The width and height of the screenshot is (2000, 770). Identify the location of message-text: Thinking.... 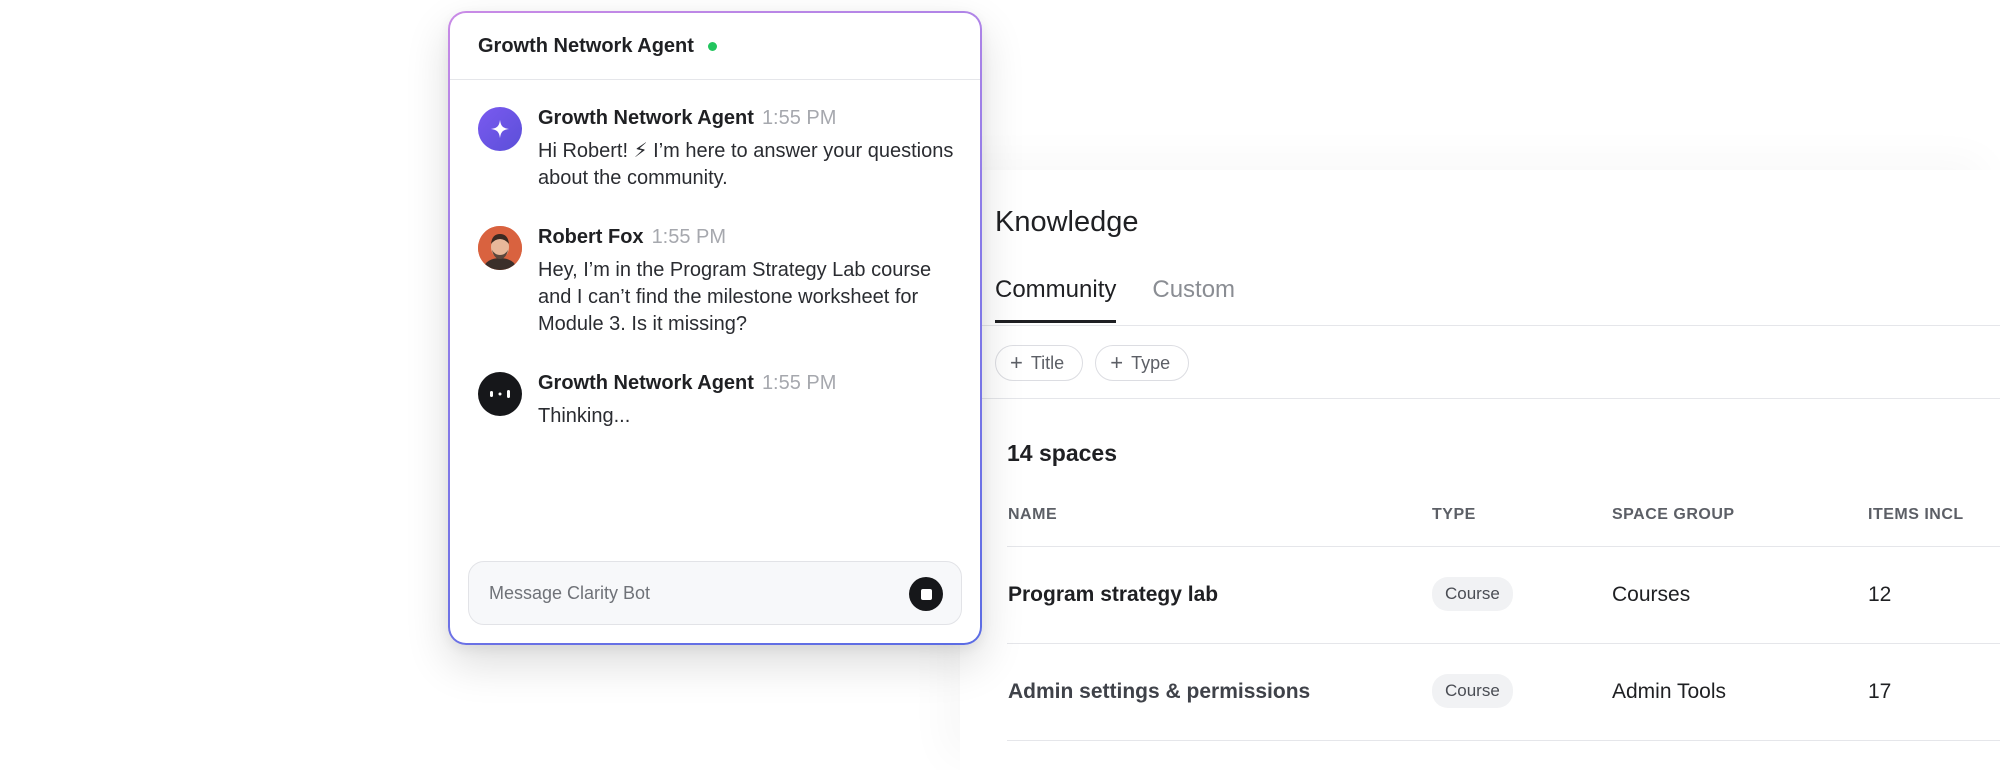
(584, 416).